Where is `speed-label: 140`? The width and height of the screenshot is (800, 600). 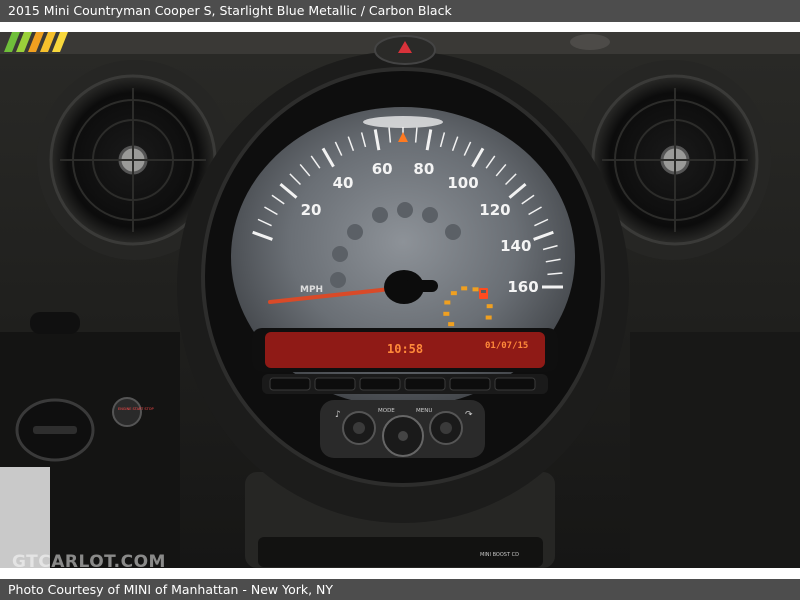 speed-label: 140 is located at coordinates (515, 246).